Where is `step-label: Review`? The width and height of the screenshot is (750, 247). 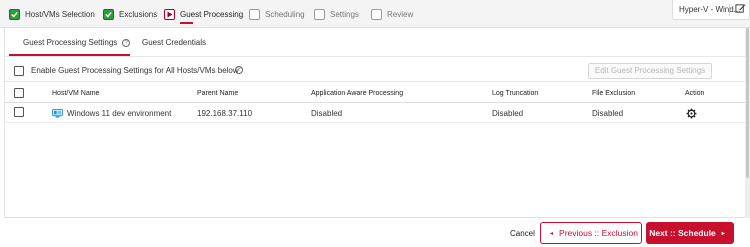
step-label: Review is located at coordinates (400, 14).